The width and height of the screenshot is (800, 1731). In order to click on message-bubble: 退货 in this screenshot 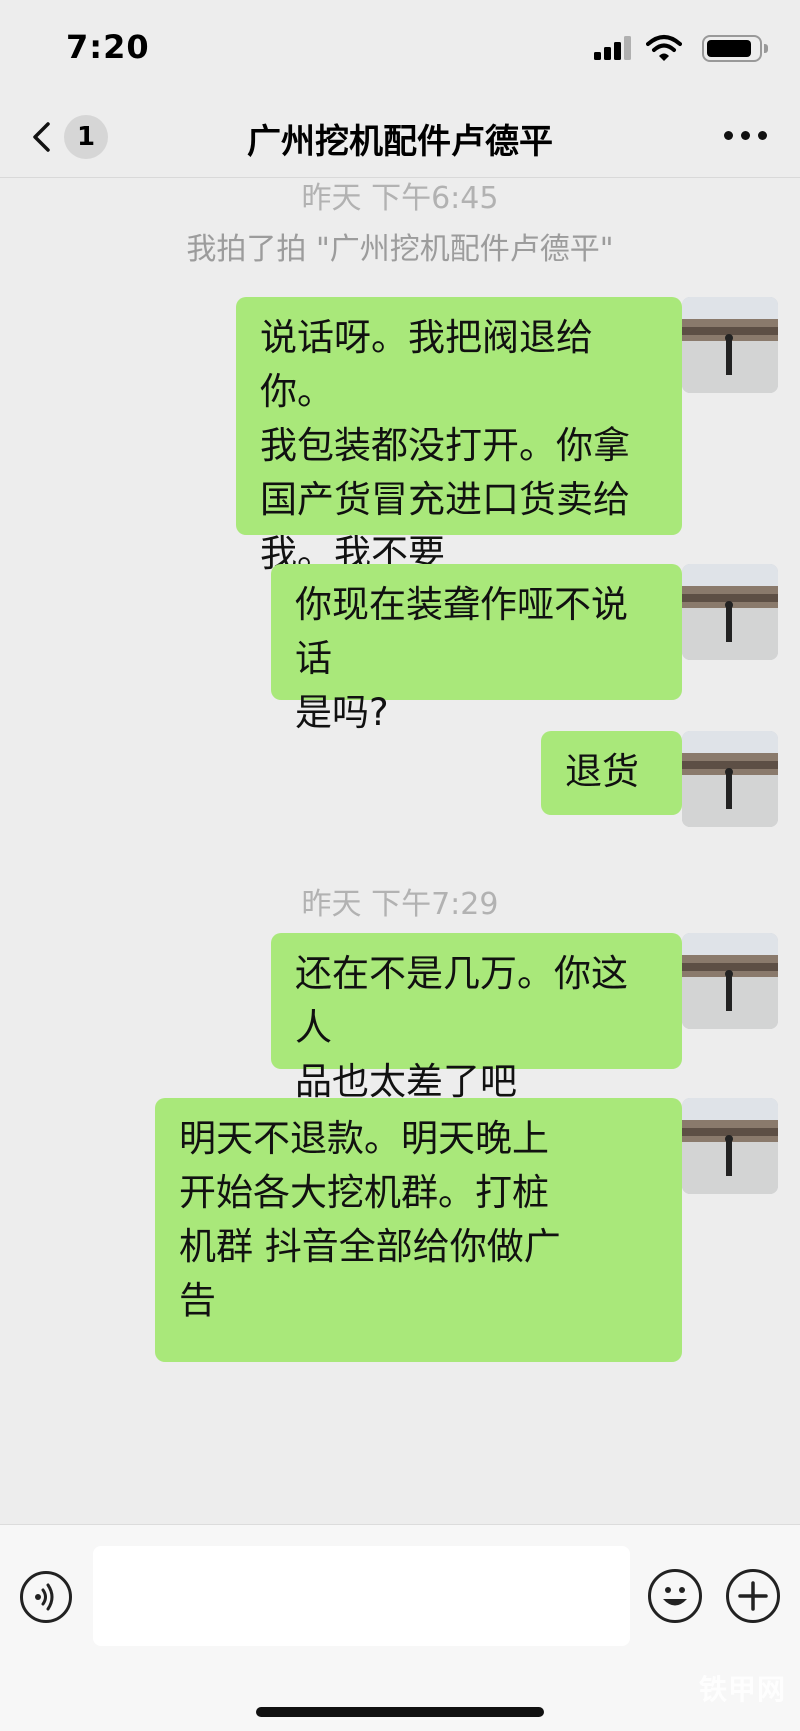, I will do `click(617, 773)`.